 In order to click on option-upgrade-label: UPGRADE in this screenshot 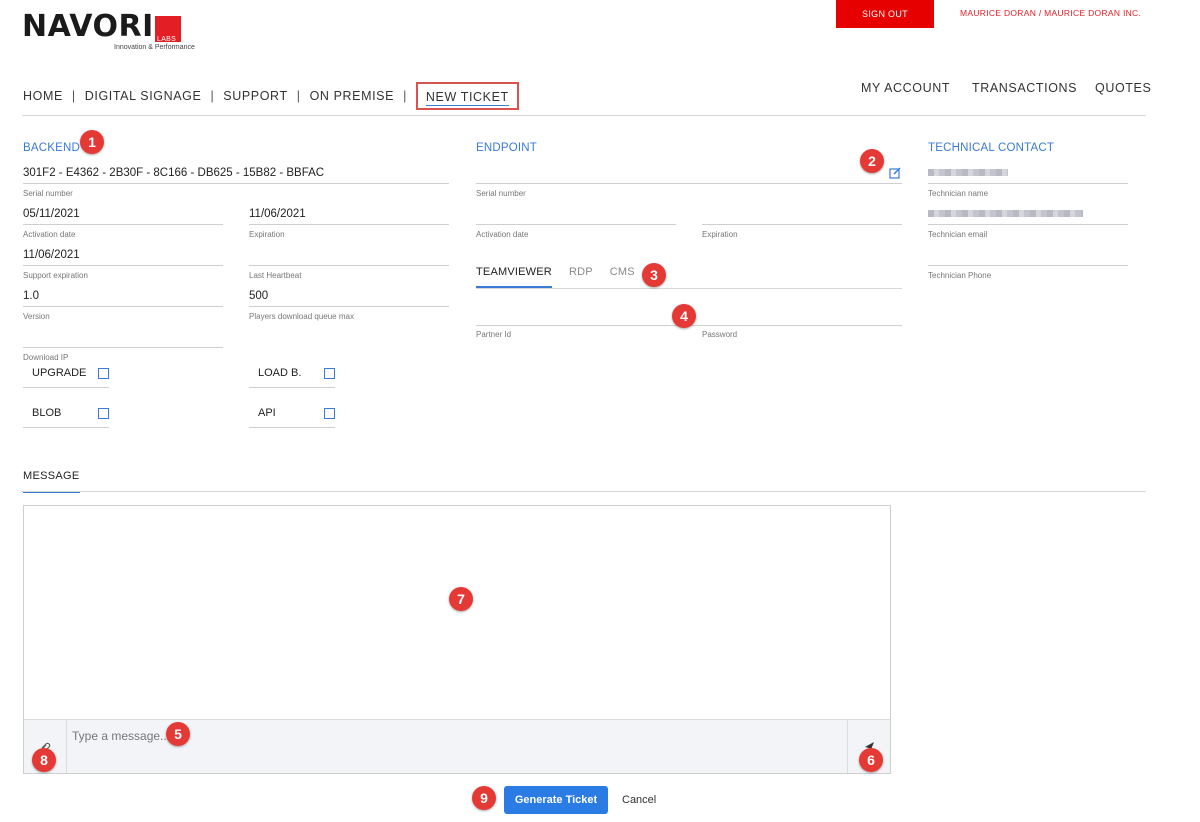, I will do `click(59, 373)`.